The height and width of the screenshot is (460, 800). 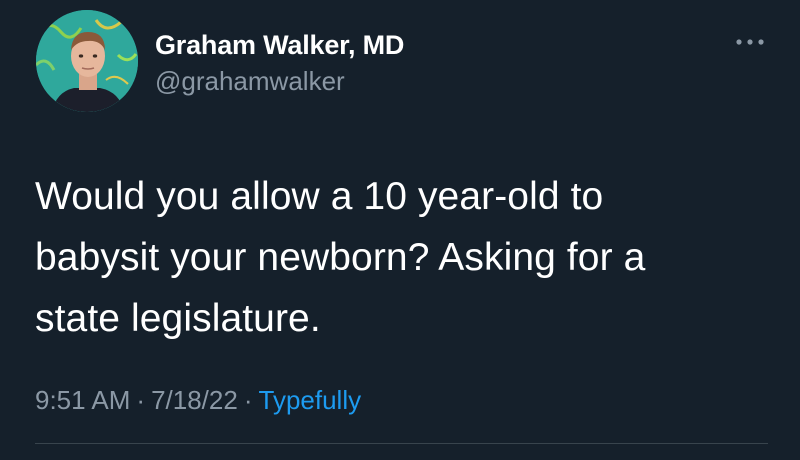 I want to click on tweet-time: 9:51 AM, so click(x=82, y=400).